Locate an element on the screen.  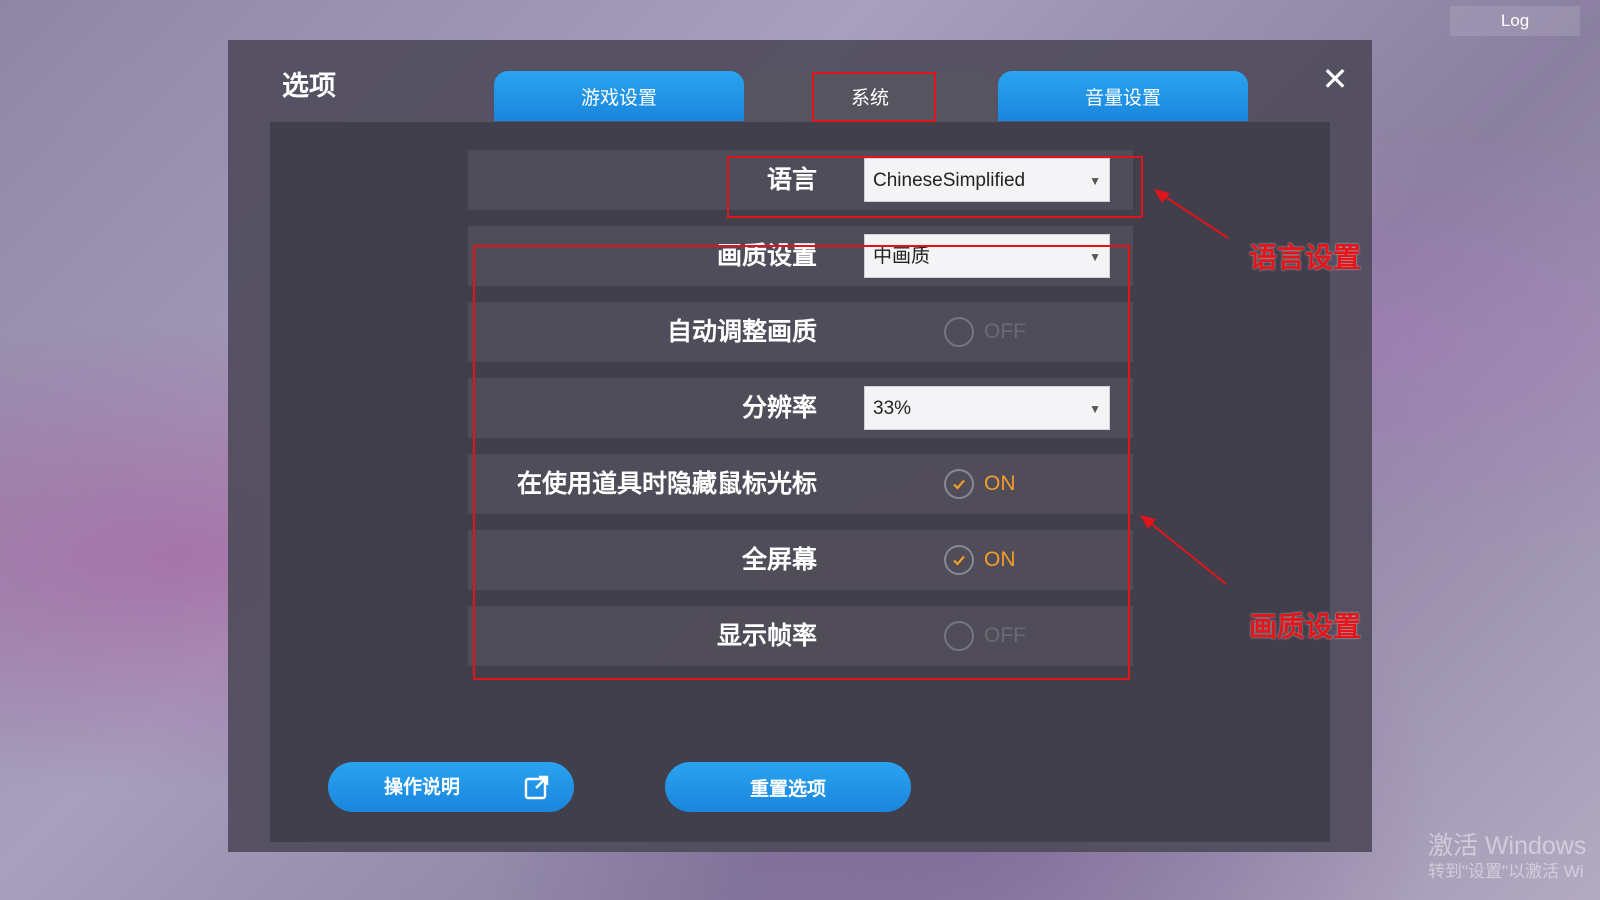
watermark-line2: 转到"设置"以激活 Wi is located at coordinates (1506, 871).